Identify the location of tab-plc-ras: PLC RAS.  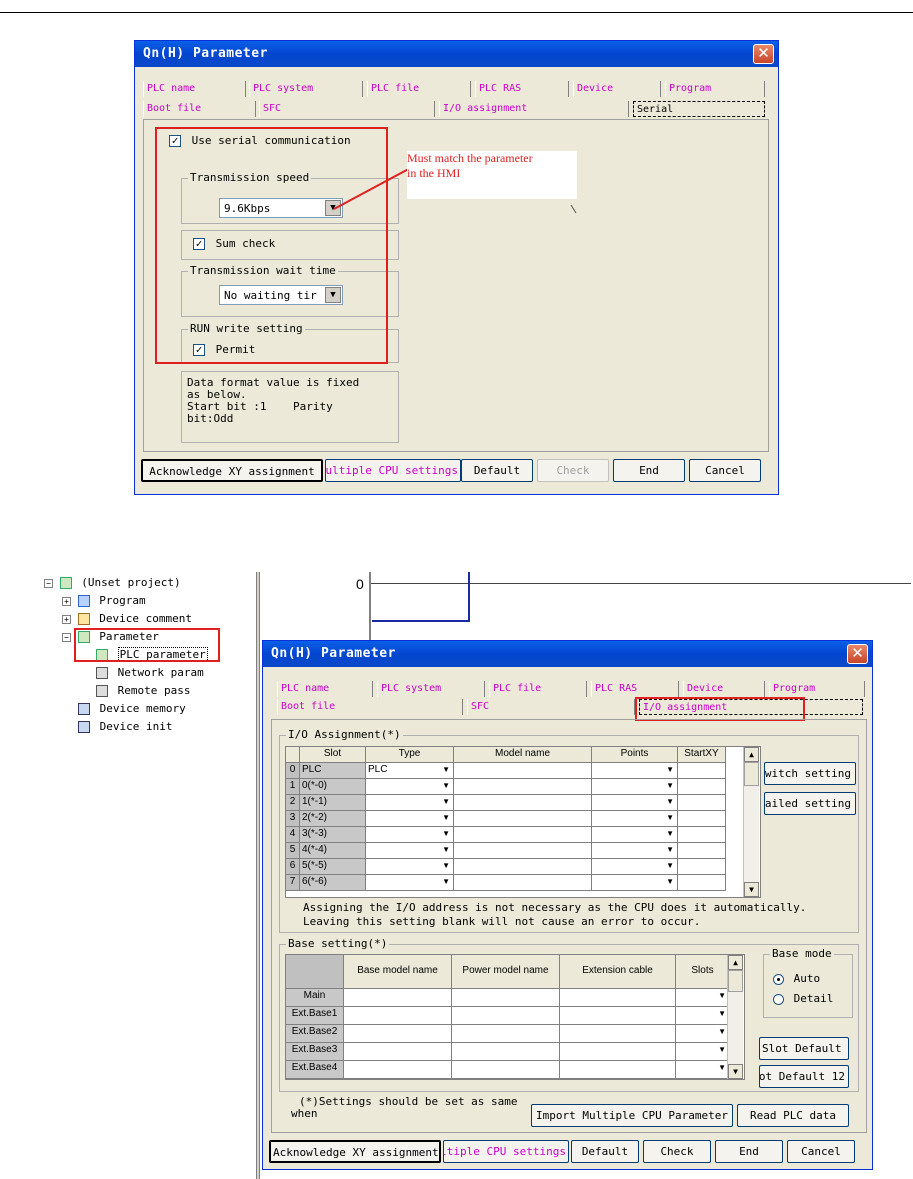
(635, 689).